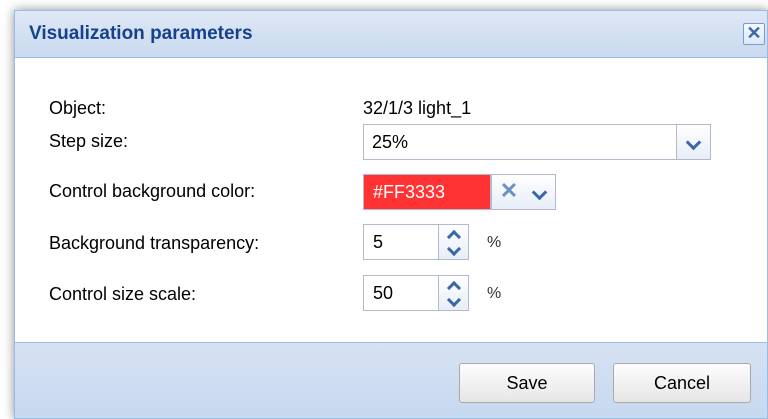 The height and width of the screenshot is (419, 768). Describe the element at coordinates (390, 142) in the screenshot. I see `step-size-value: 25%` at that location.